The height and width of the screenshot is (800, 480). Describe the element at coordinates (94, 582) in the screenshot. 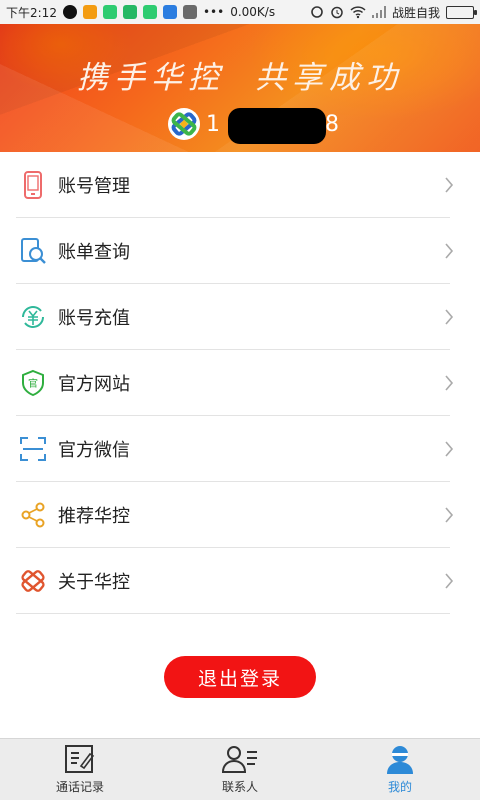

I see `menu-label: 关于华控` at that location.